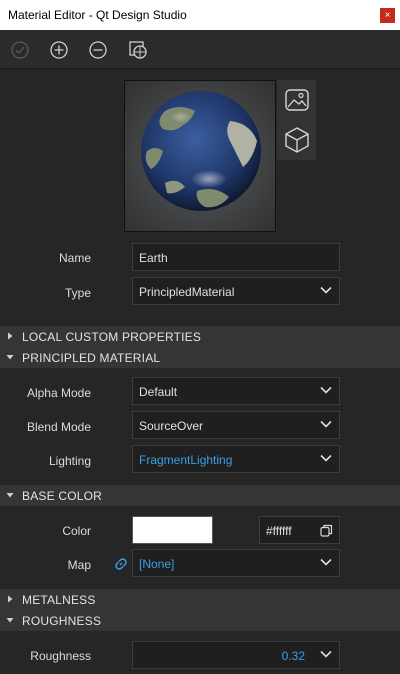  I want to click on type-select: PrincipledMaterial, so click(236, 291).